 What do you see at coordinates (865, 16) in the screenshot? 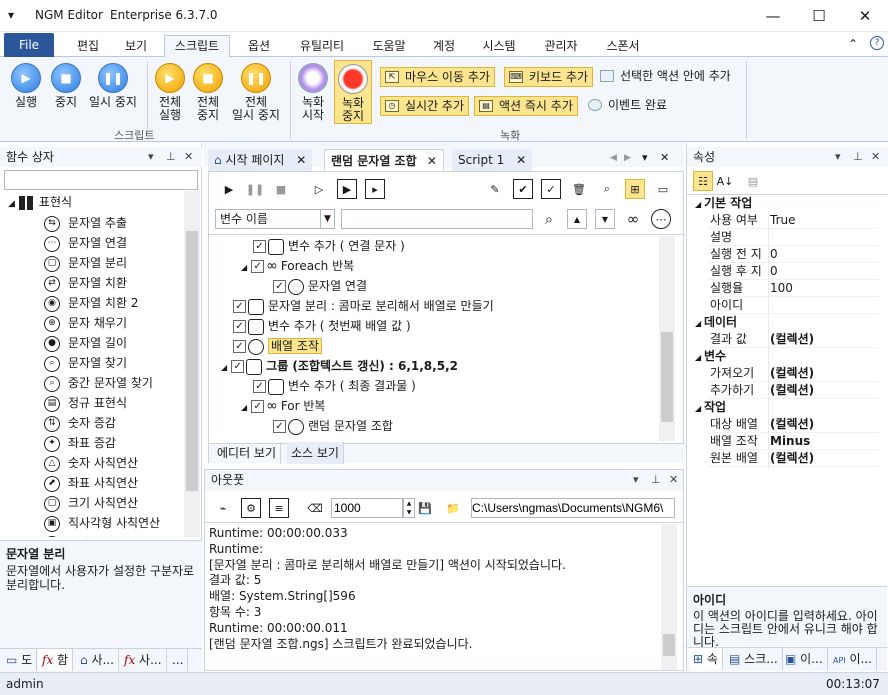
I see `close-button: ✕` at bounding box center [865, 16].